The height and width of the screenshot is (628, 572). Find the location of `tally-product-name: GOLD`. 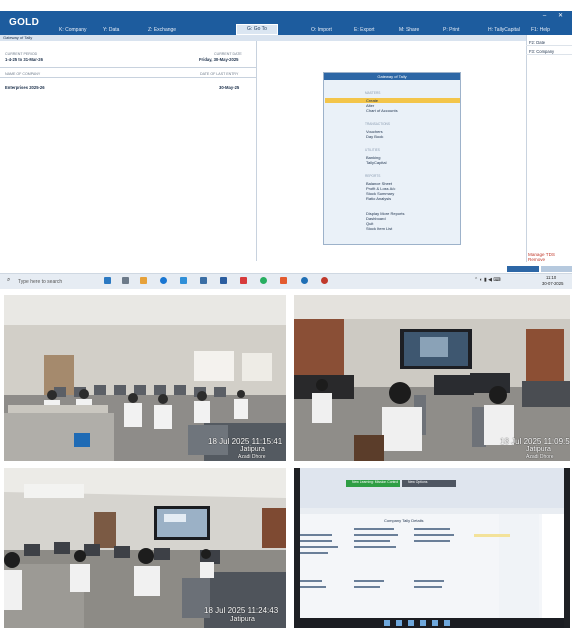

tally-product-name: GOLD is located at coordinates (24, 22).